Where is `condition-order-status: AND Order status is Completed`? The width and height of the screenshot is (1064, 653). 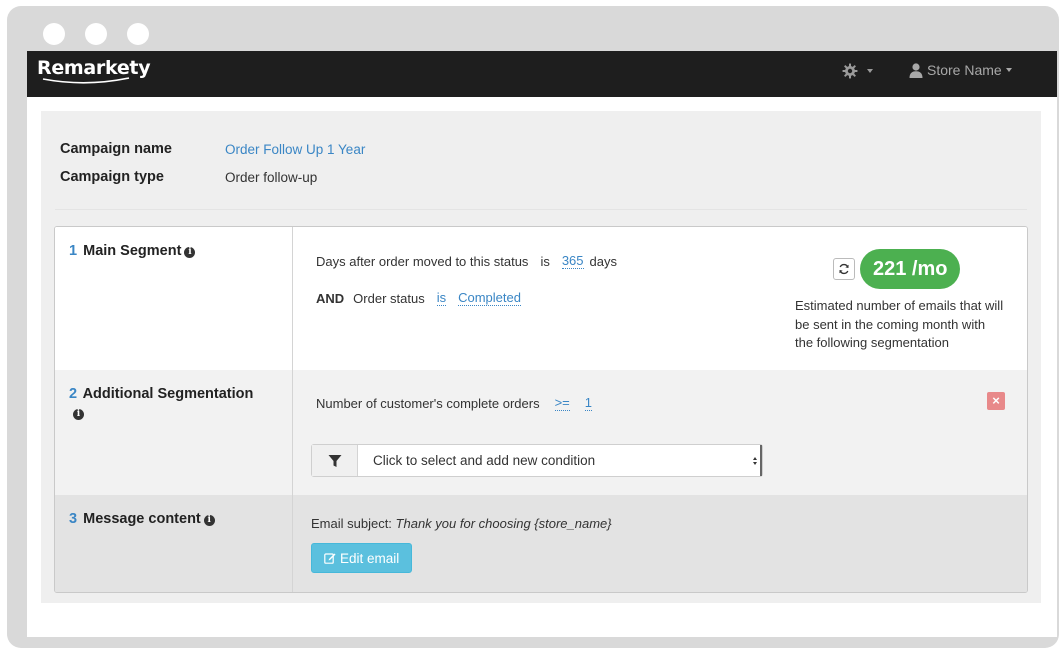 condition-order-status: AND Order status is Completed is located at coordinates (418, 298).